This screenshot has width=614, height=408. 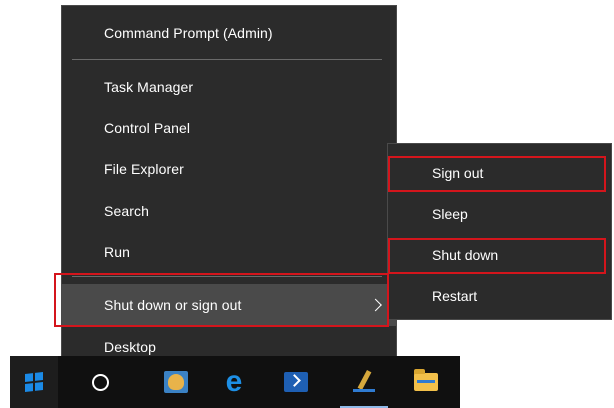 I want to click on menu-item-task-manager: Task Manager, so click(x=229, y=87).